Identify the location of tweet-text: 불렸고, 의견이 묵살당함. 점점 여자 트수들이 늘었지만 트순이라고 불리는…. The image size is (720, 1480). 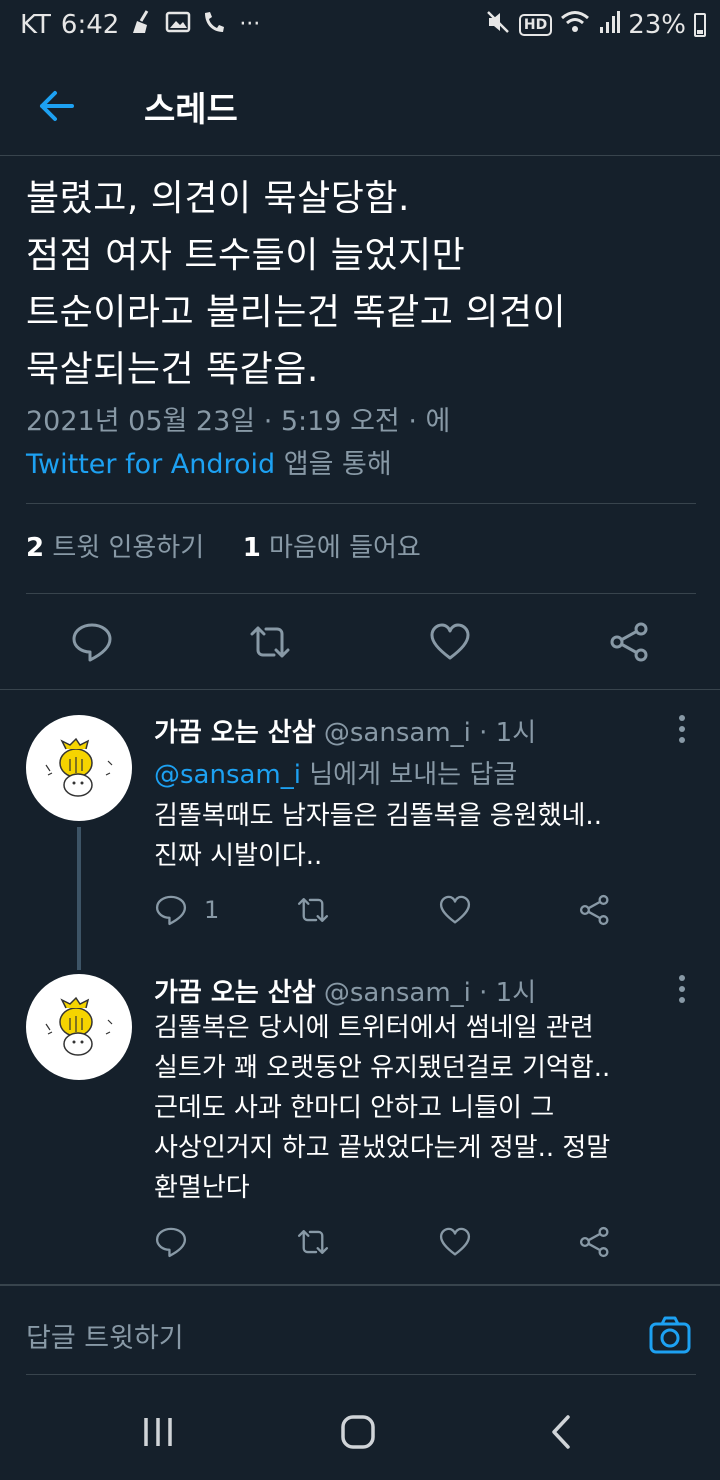
(296, 284).